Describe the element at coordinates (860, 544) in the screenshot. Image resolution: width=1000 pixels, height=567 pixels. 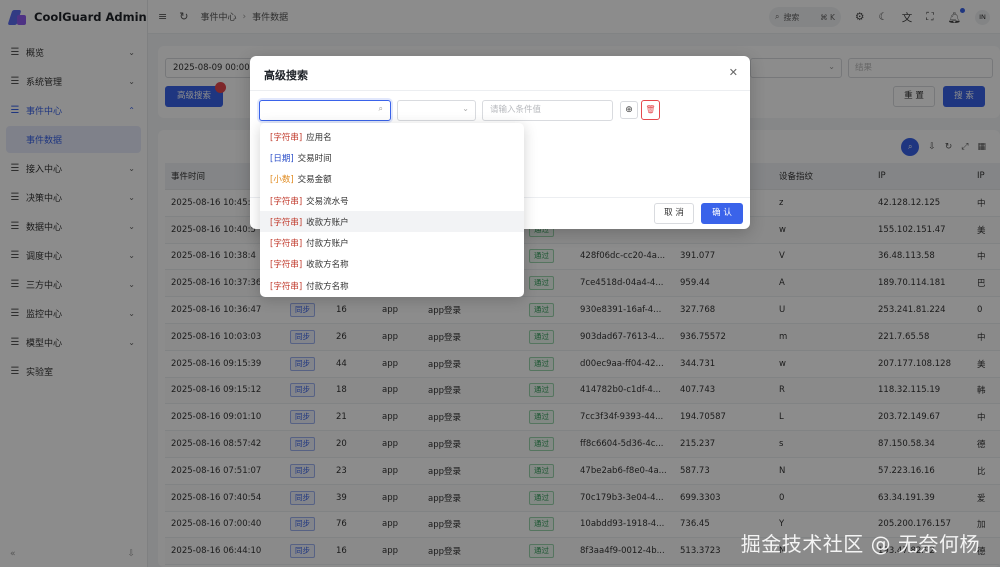
I see `watermark: 掘金技术社区 @ 无奈何杨` at that location.